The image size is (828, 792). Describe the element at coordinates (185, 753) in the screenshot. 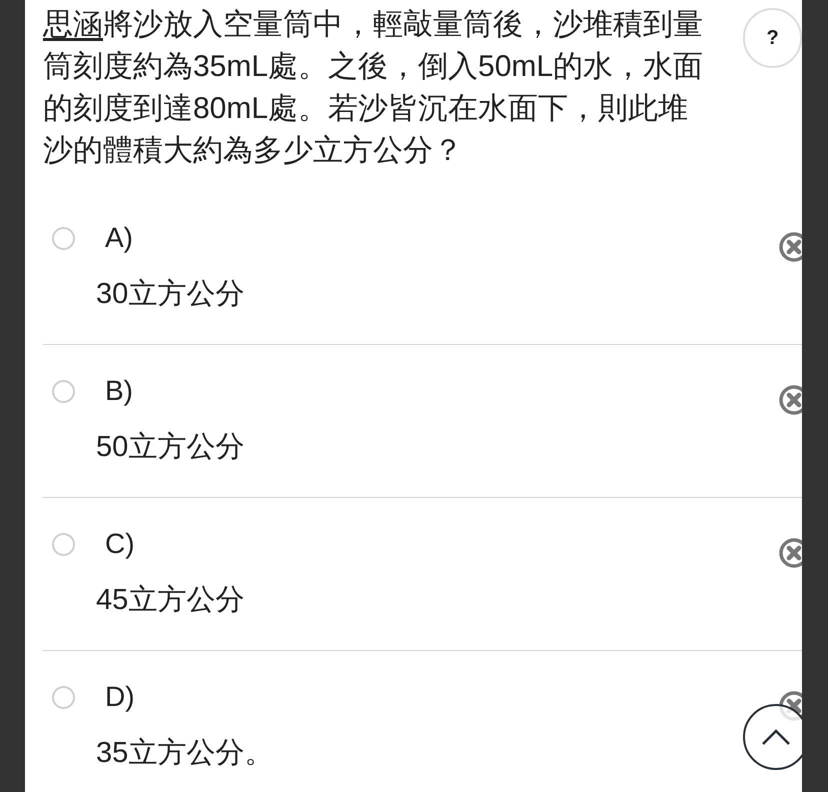

I see `option-text: 35立方公分。` at that location.